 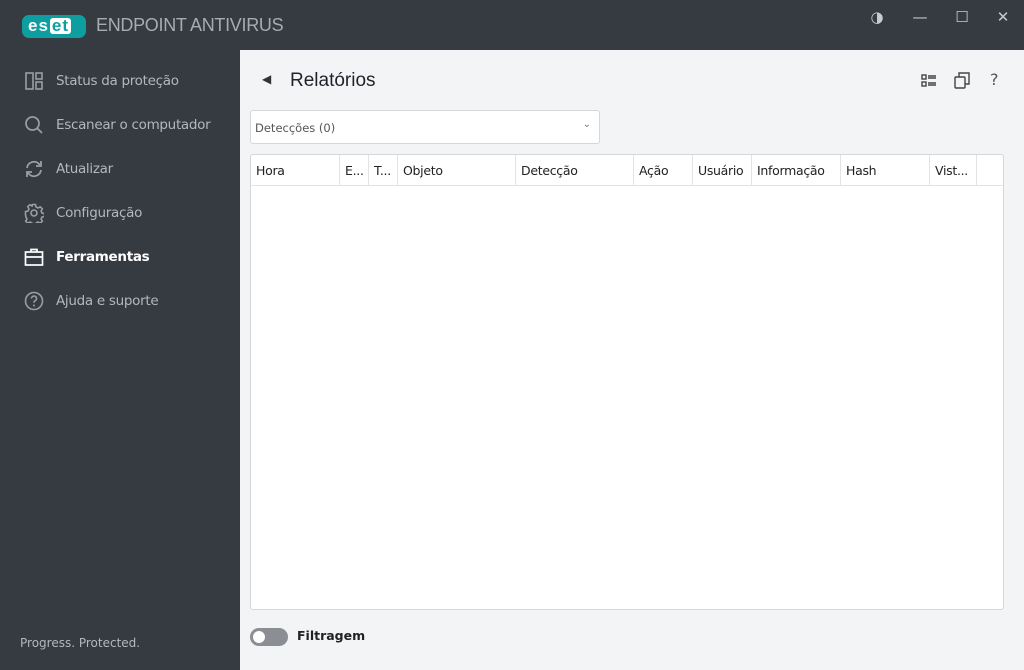 What do you see at coordinates (425, 127) in the screenshot?
I see `log-type-select: Detecções (0) ⌄` at bounding box center [425, 127].